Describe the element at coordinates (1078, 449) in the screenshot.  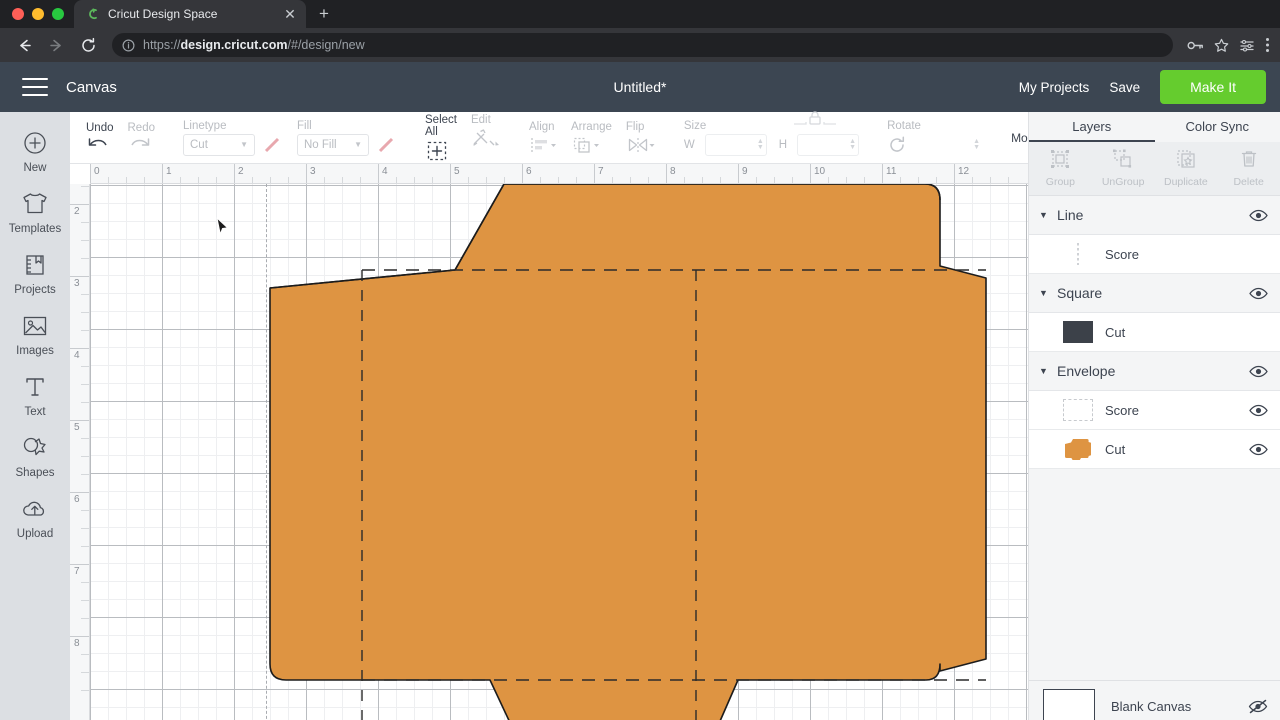
I see `envelope-color-swatch` at that location.